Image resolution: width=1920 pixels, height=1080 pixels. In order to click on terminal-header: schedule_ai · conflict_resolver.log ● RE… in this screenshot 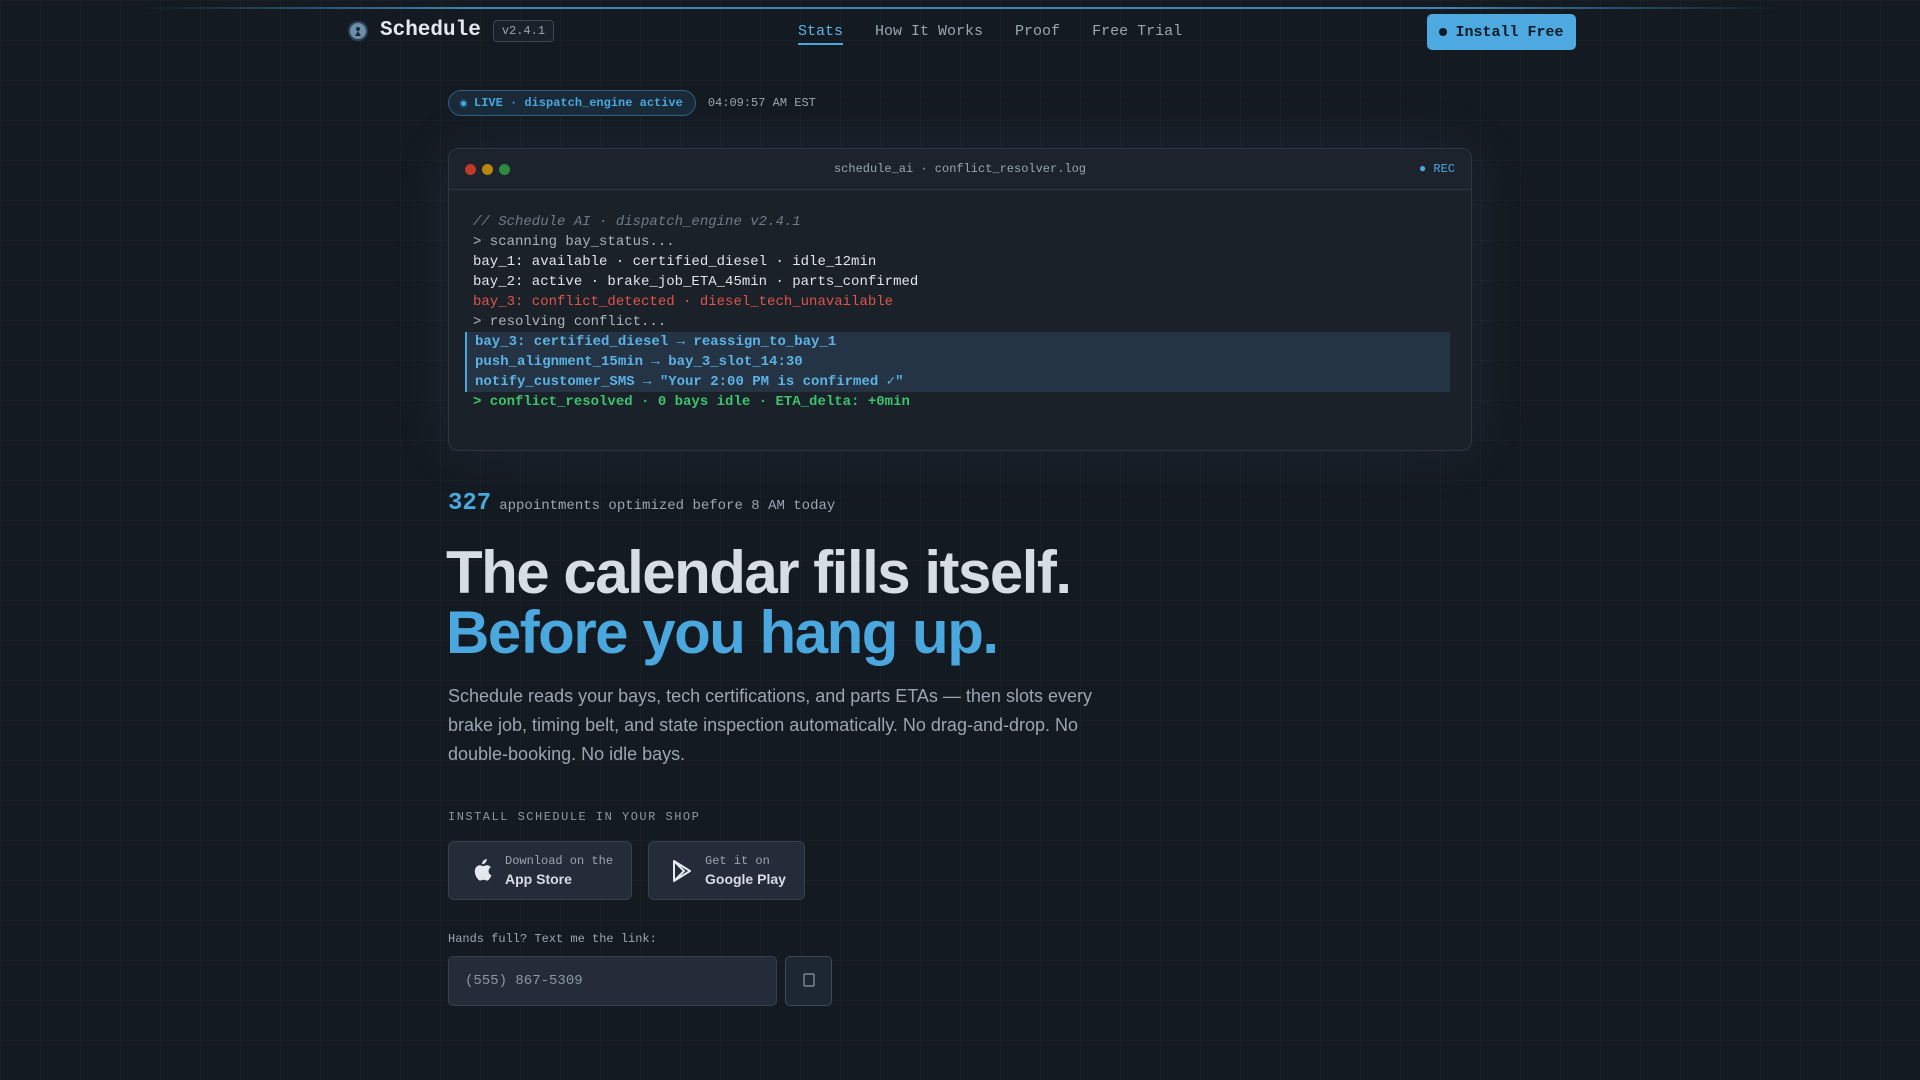, I will do `click(960, 169)`.